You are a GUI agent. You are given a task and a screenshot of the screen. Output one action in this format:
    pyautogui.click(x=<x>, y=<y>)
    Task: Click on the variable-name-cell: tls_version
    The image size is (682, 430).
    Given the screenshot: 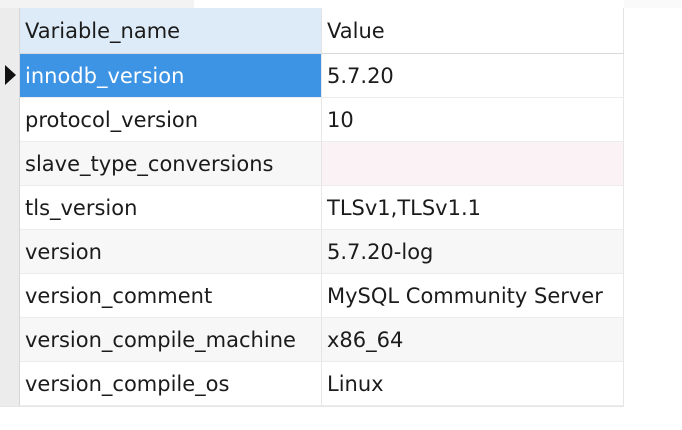 What is the action you would take?
    pyautogui.click(x=171, y=208)
    